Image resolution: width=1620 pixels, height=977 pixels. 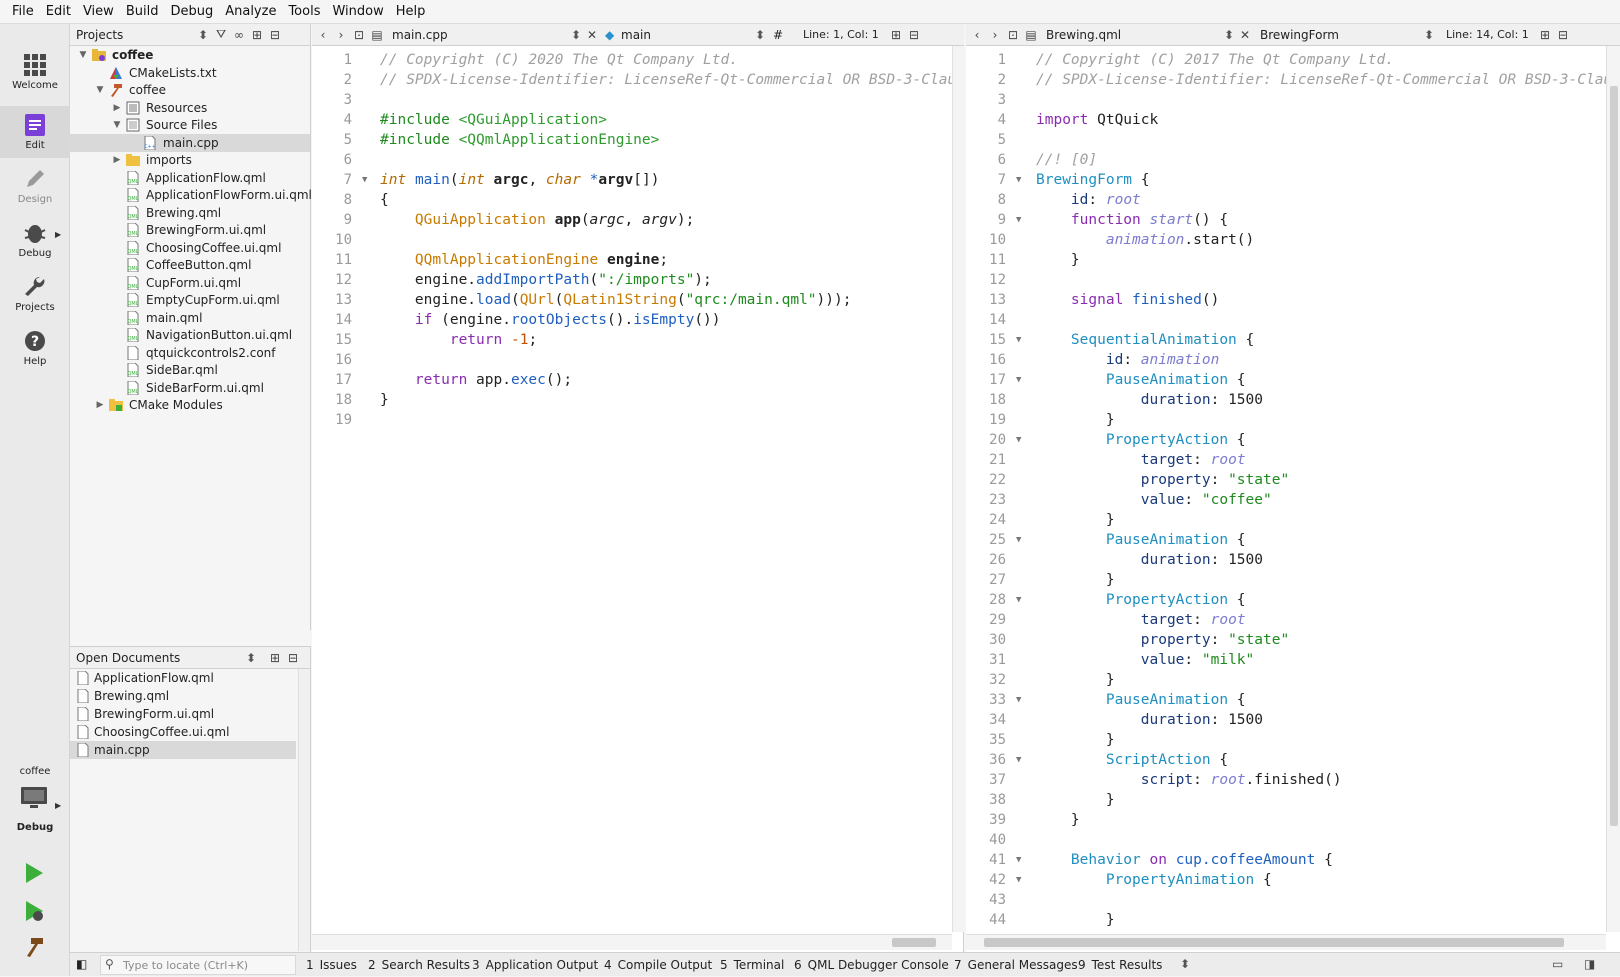 What do you see at coordinates (190, 370) in the screenshot?
I see `tree-item: QML SideBar.qml` at bounding box center [190, 370].